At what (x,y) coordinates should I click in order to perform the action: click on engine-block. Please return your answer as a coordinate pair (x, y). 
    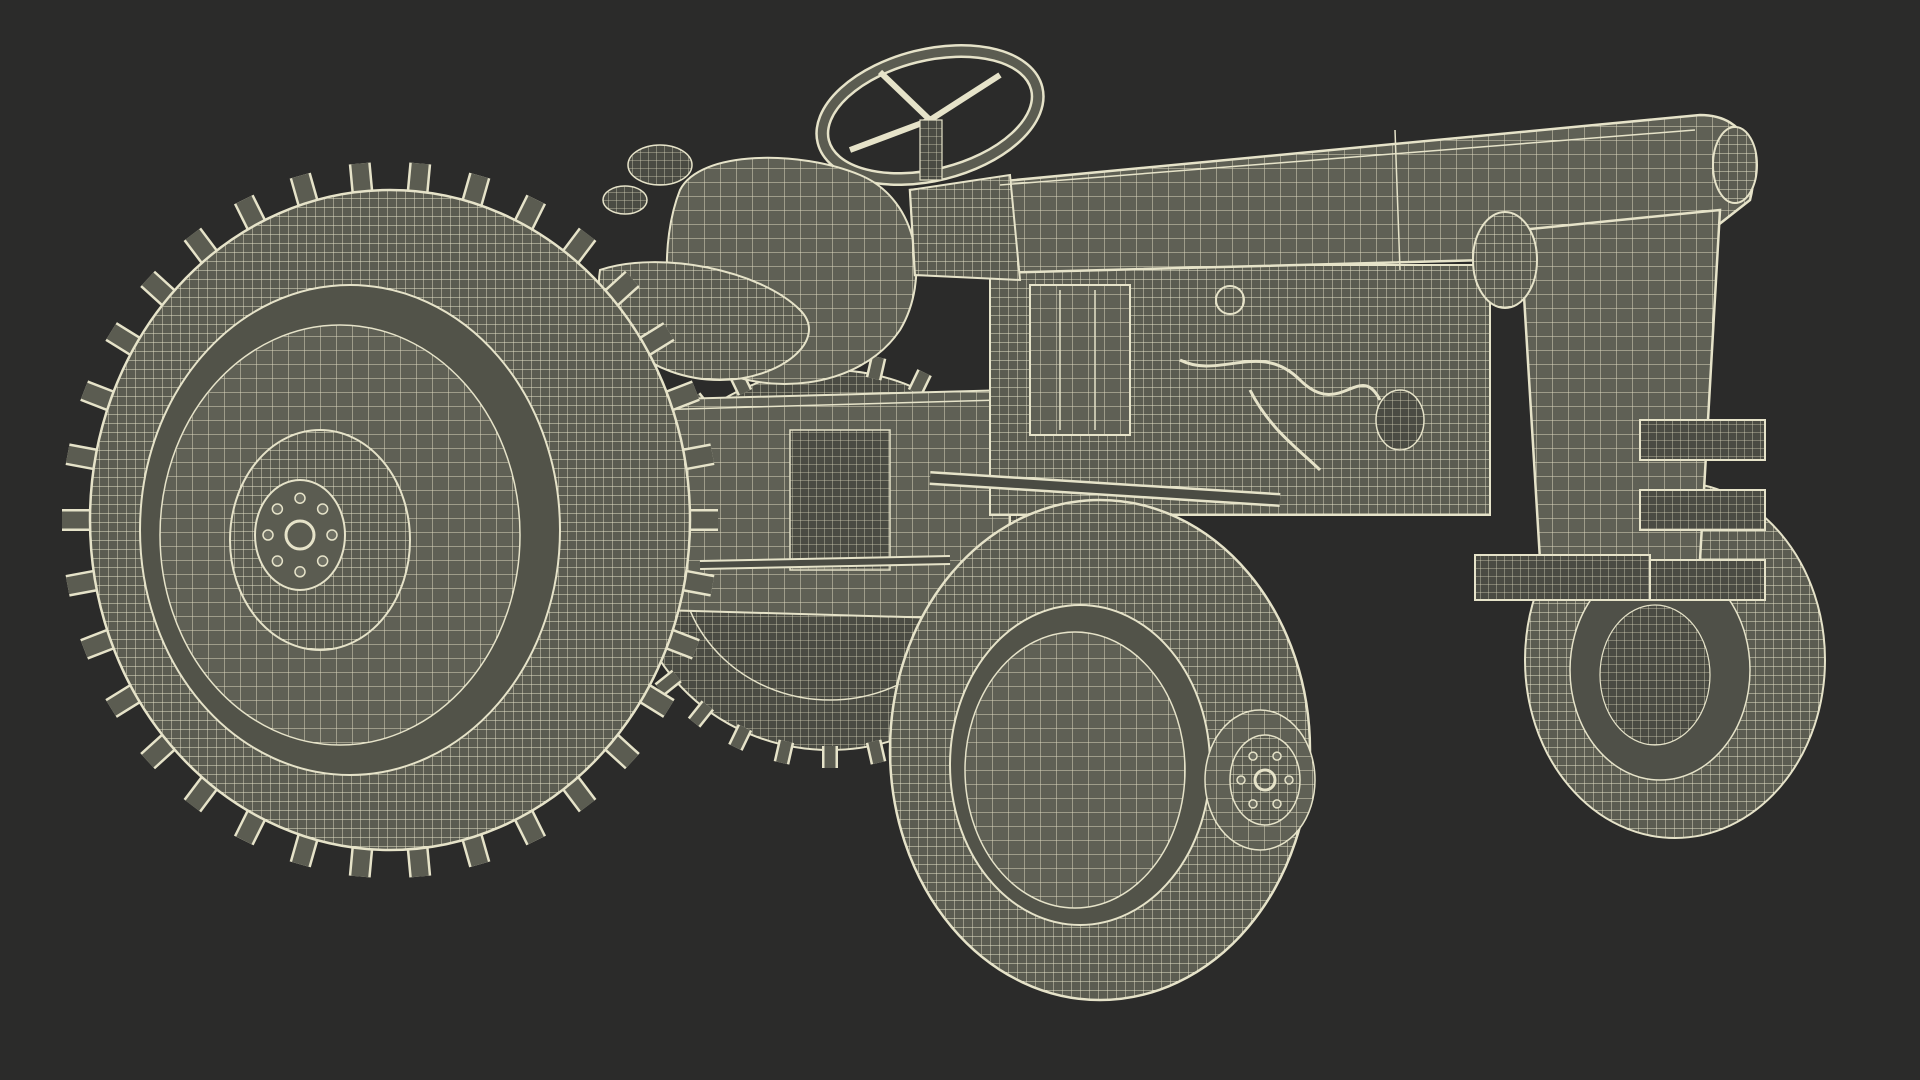
    Looking at the image, I should click on (1240, 390).